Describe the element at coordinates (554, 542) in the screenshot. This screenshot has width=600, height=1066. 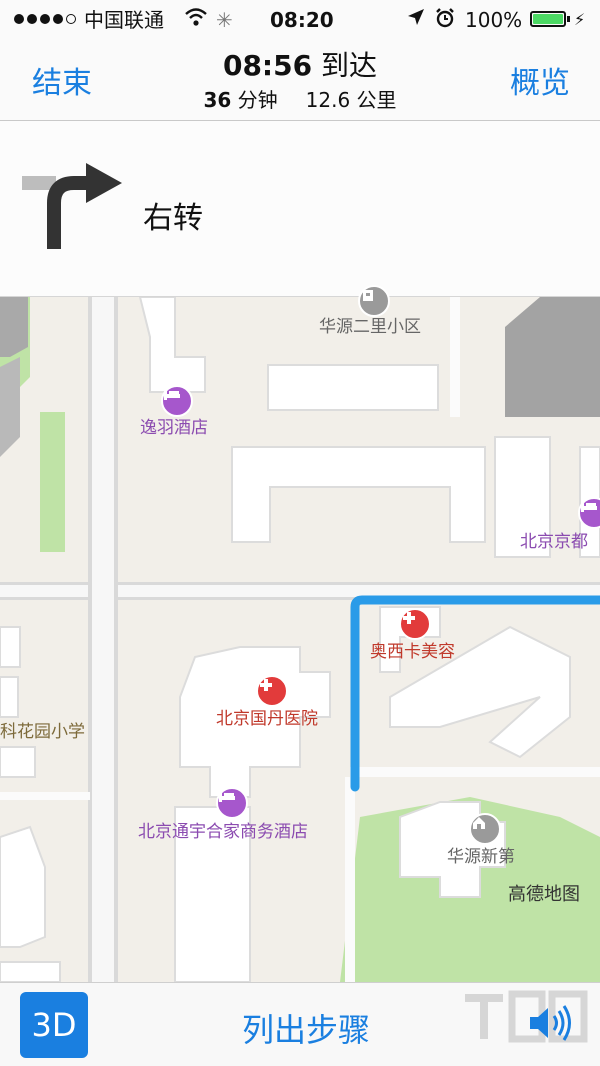
I see `poi-label: 北京京都` at that location.